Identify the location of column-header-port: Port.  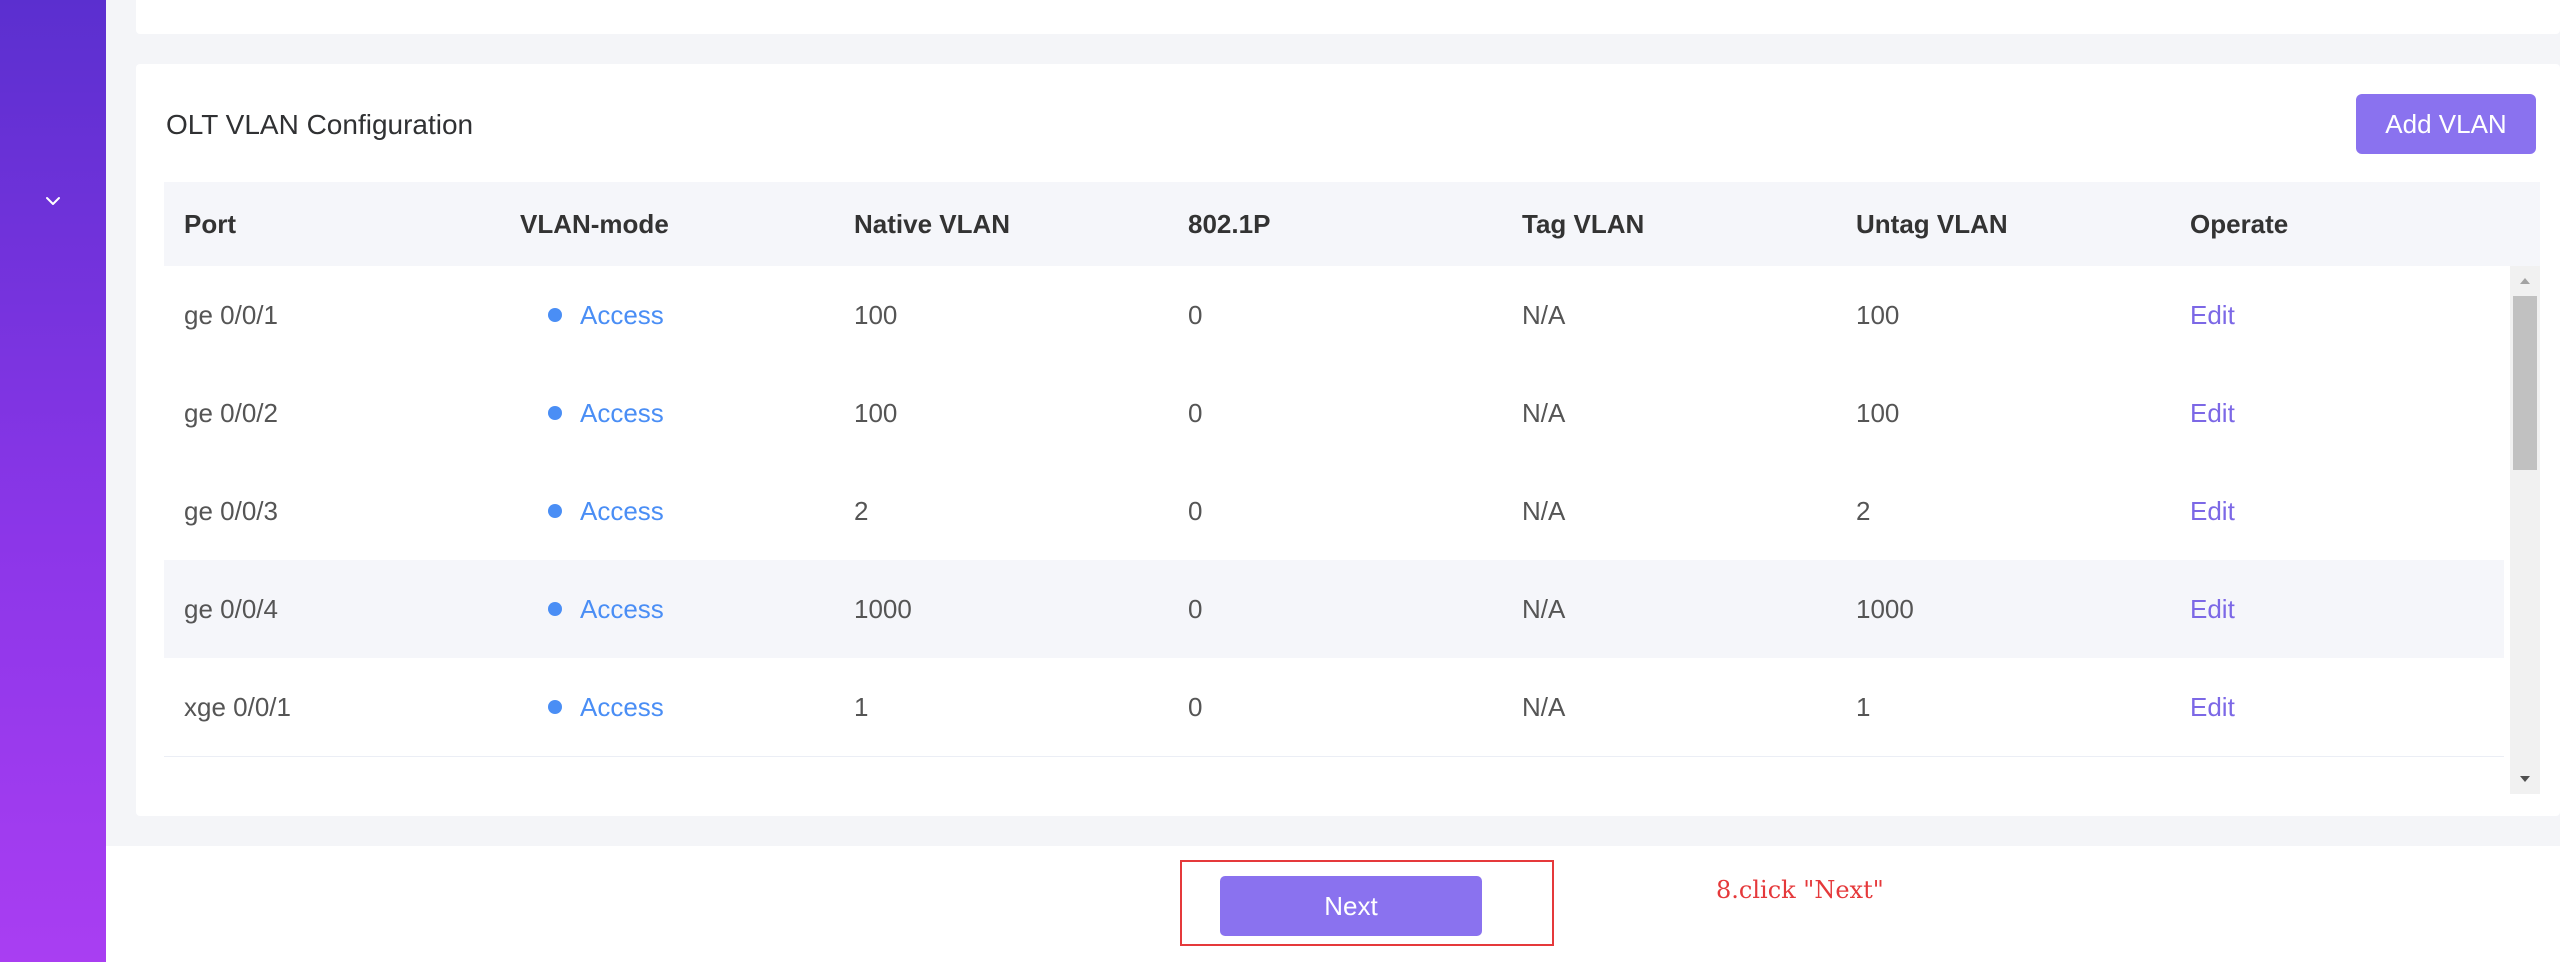
(210, 224).